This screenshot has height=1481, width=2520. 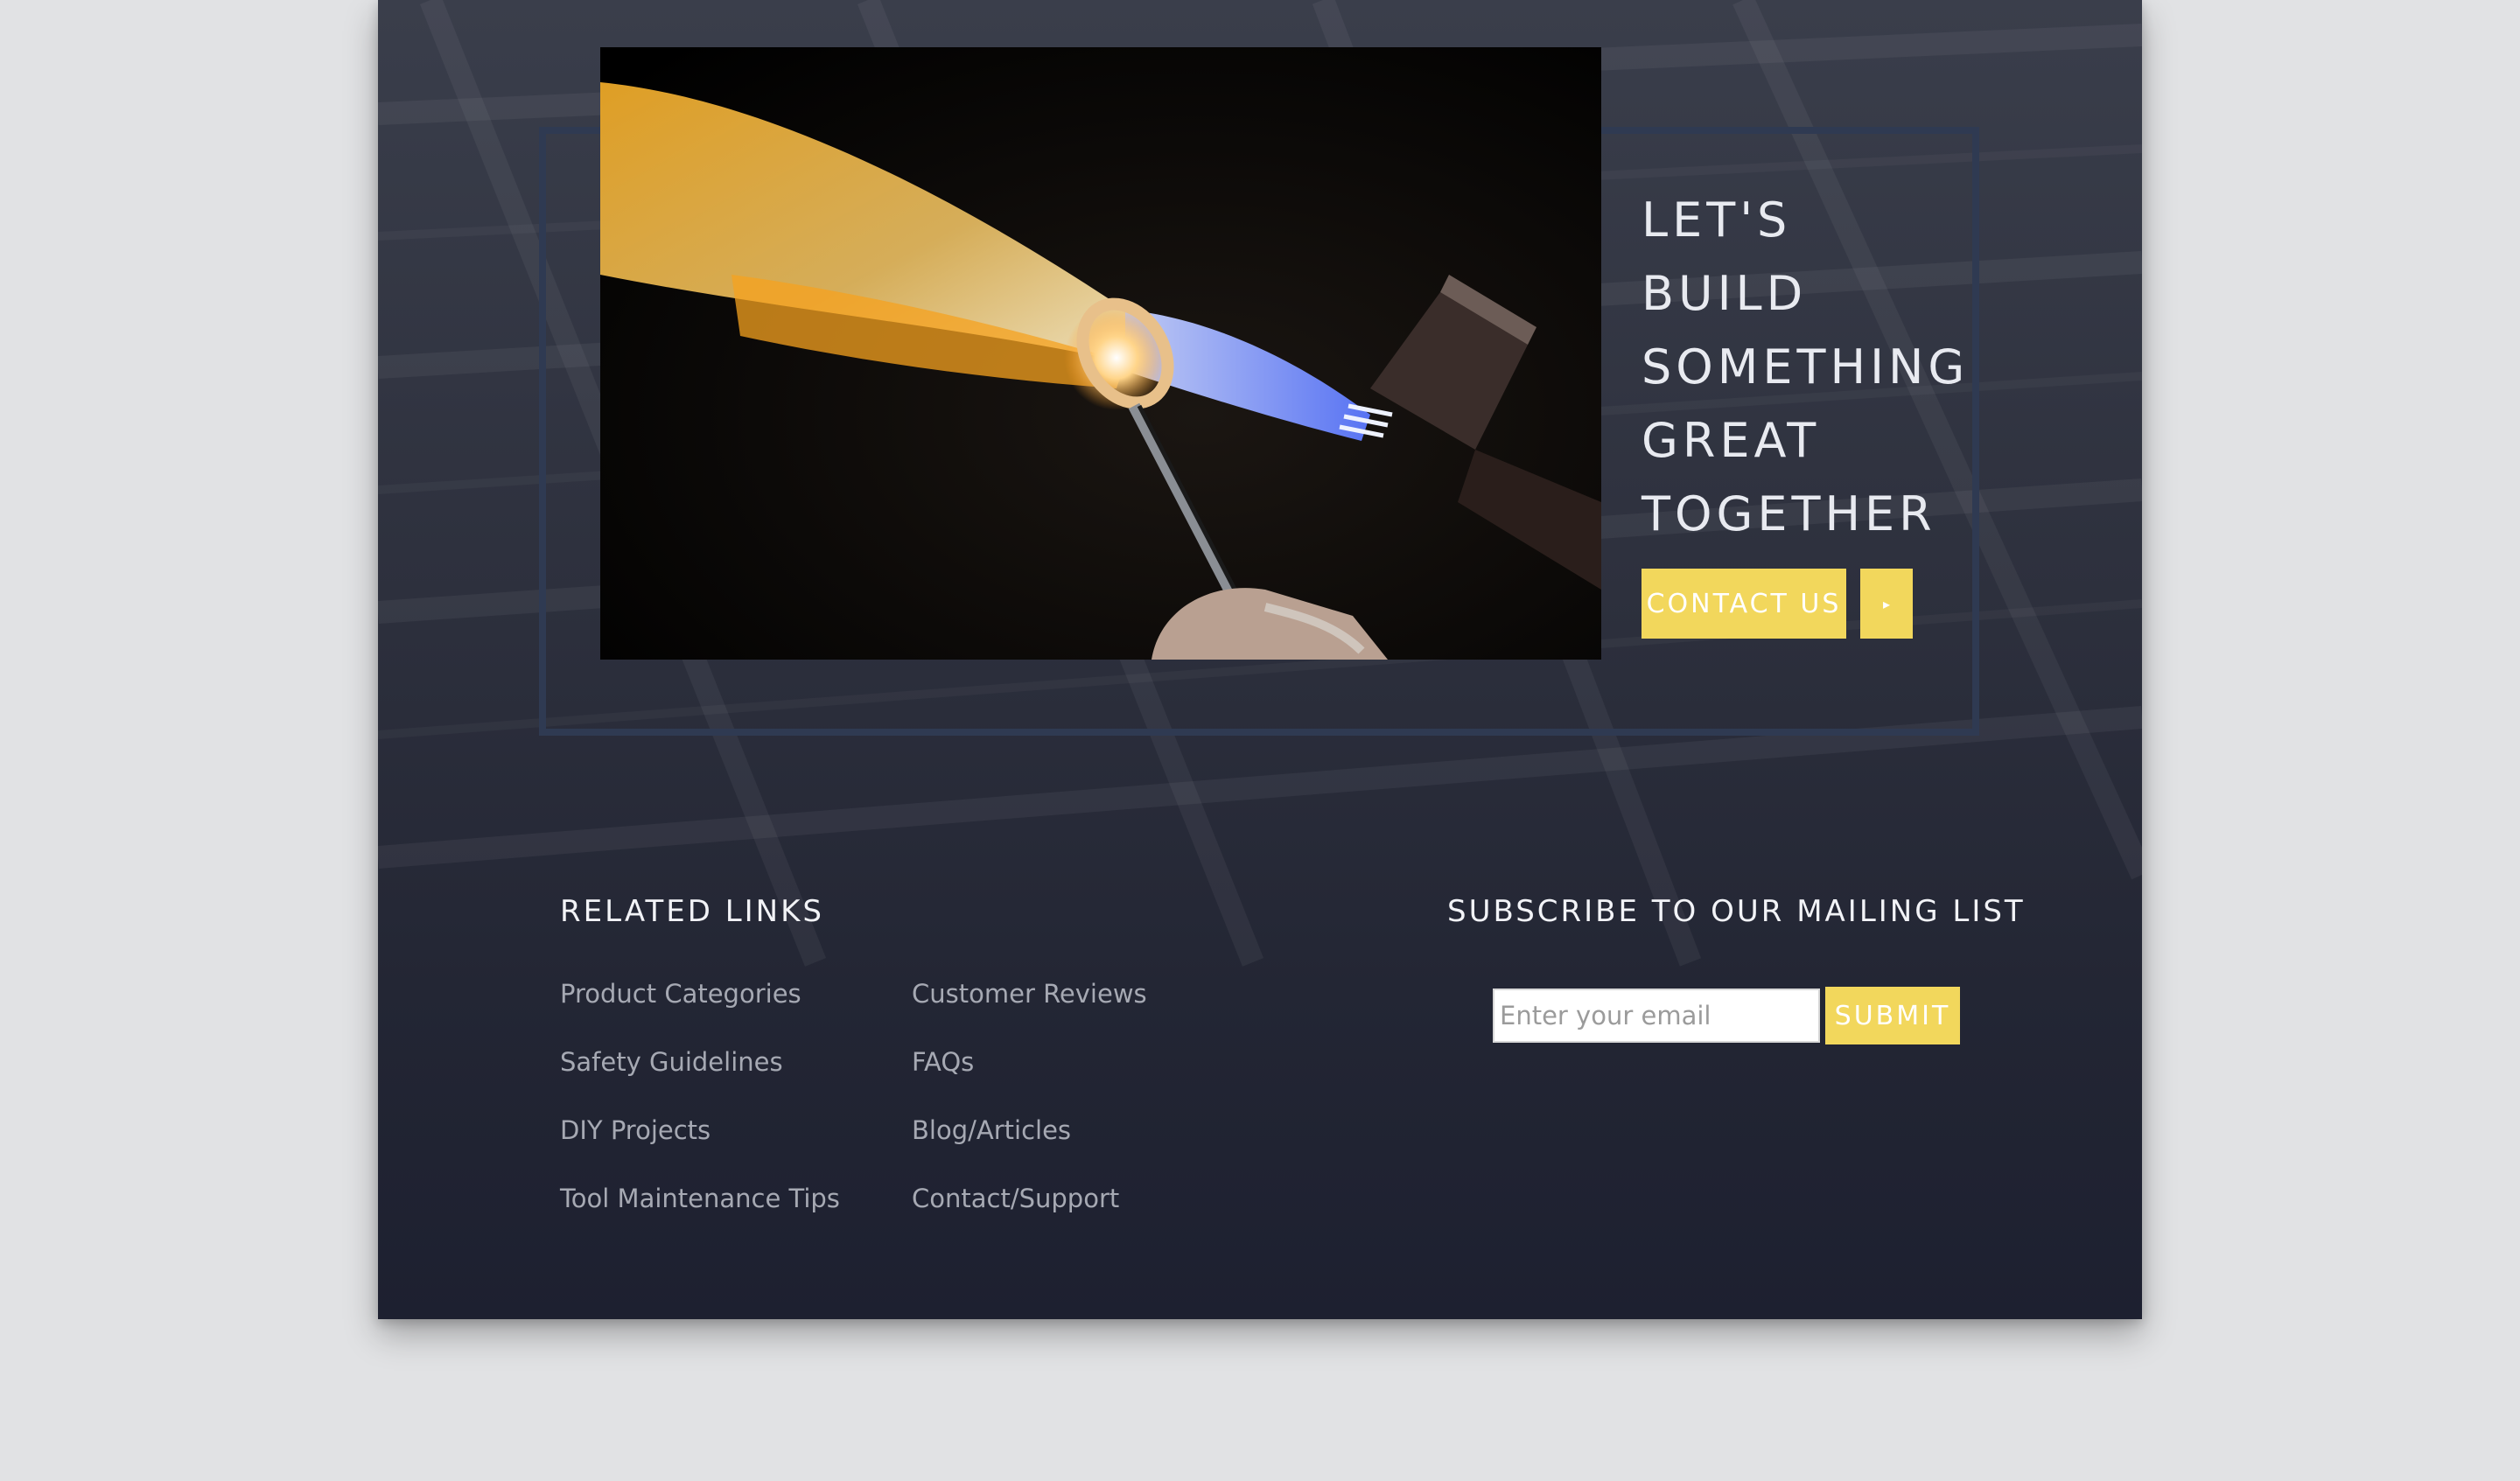 I want to click on cta-heading-line: TOGETHER, so click(x=1789, y=513).